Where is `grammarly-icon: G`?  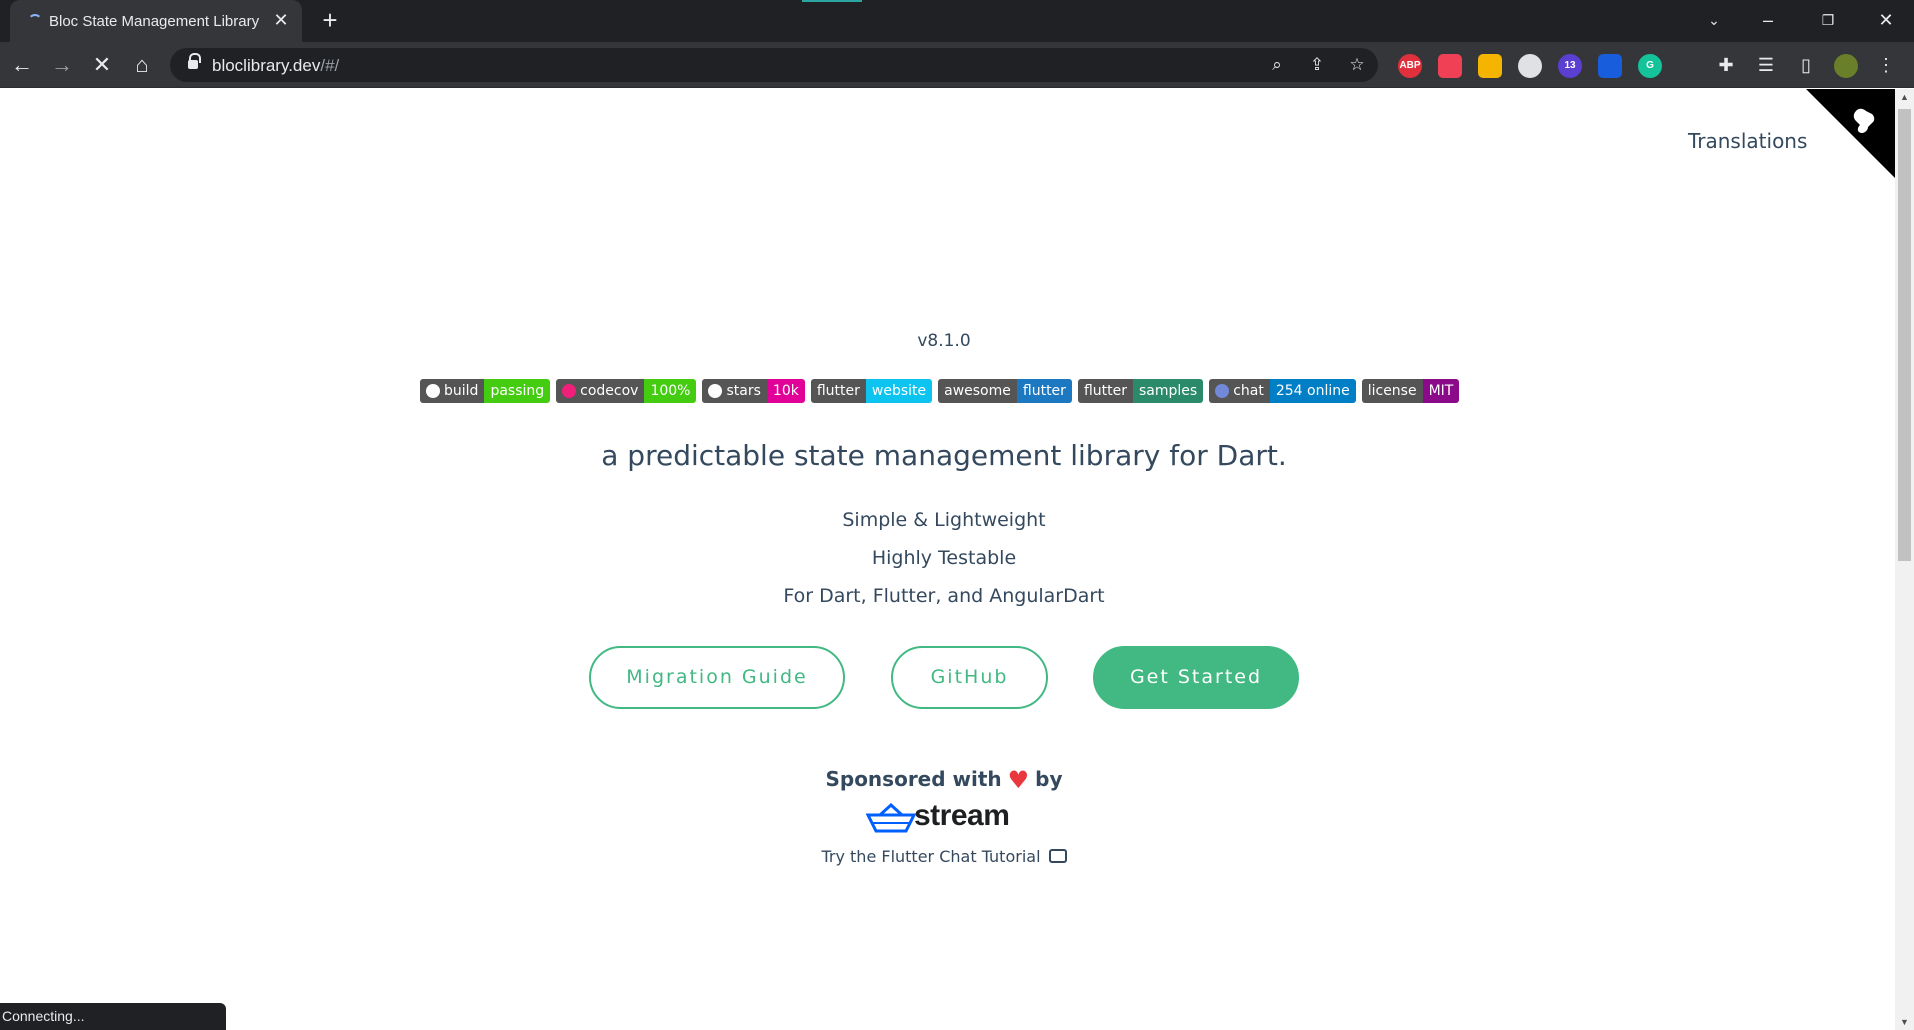 grammarly-icon: G is located at coordinates (1650, 66).